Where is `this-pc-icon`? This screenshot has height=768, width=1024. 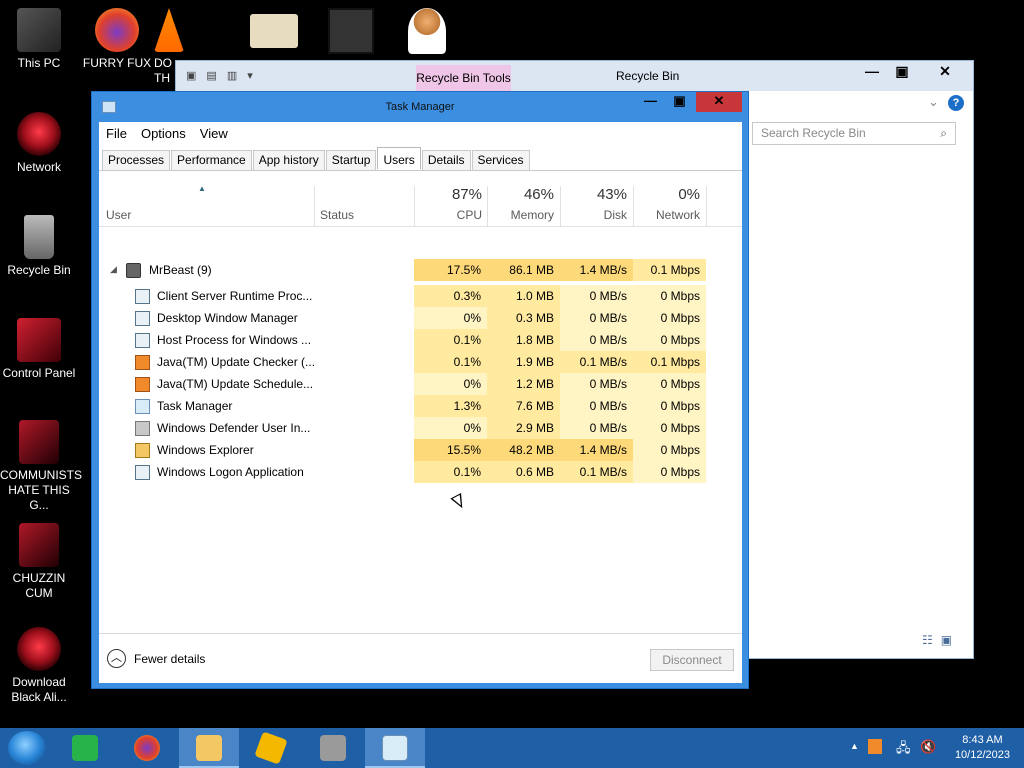
this-pc-icon is located at coordinates (39, 30).